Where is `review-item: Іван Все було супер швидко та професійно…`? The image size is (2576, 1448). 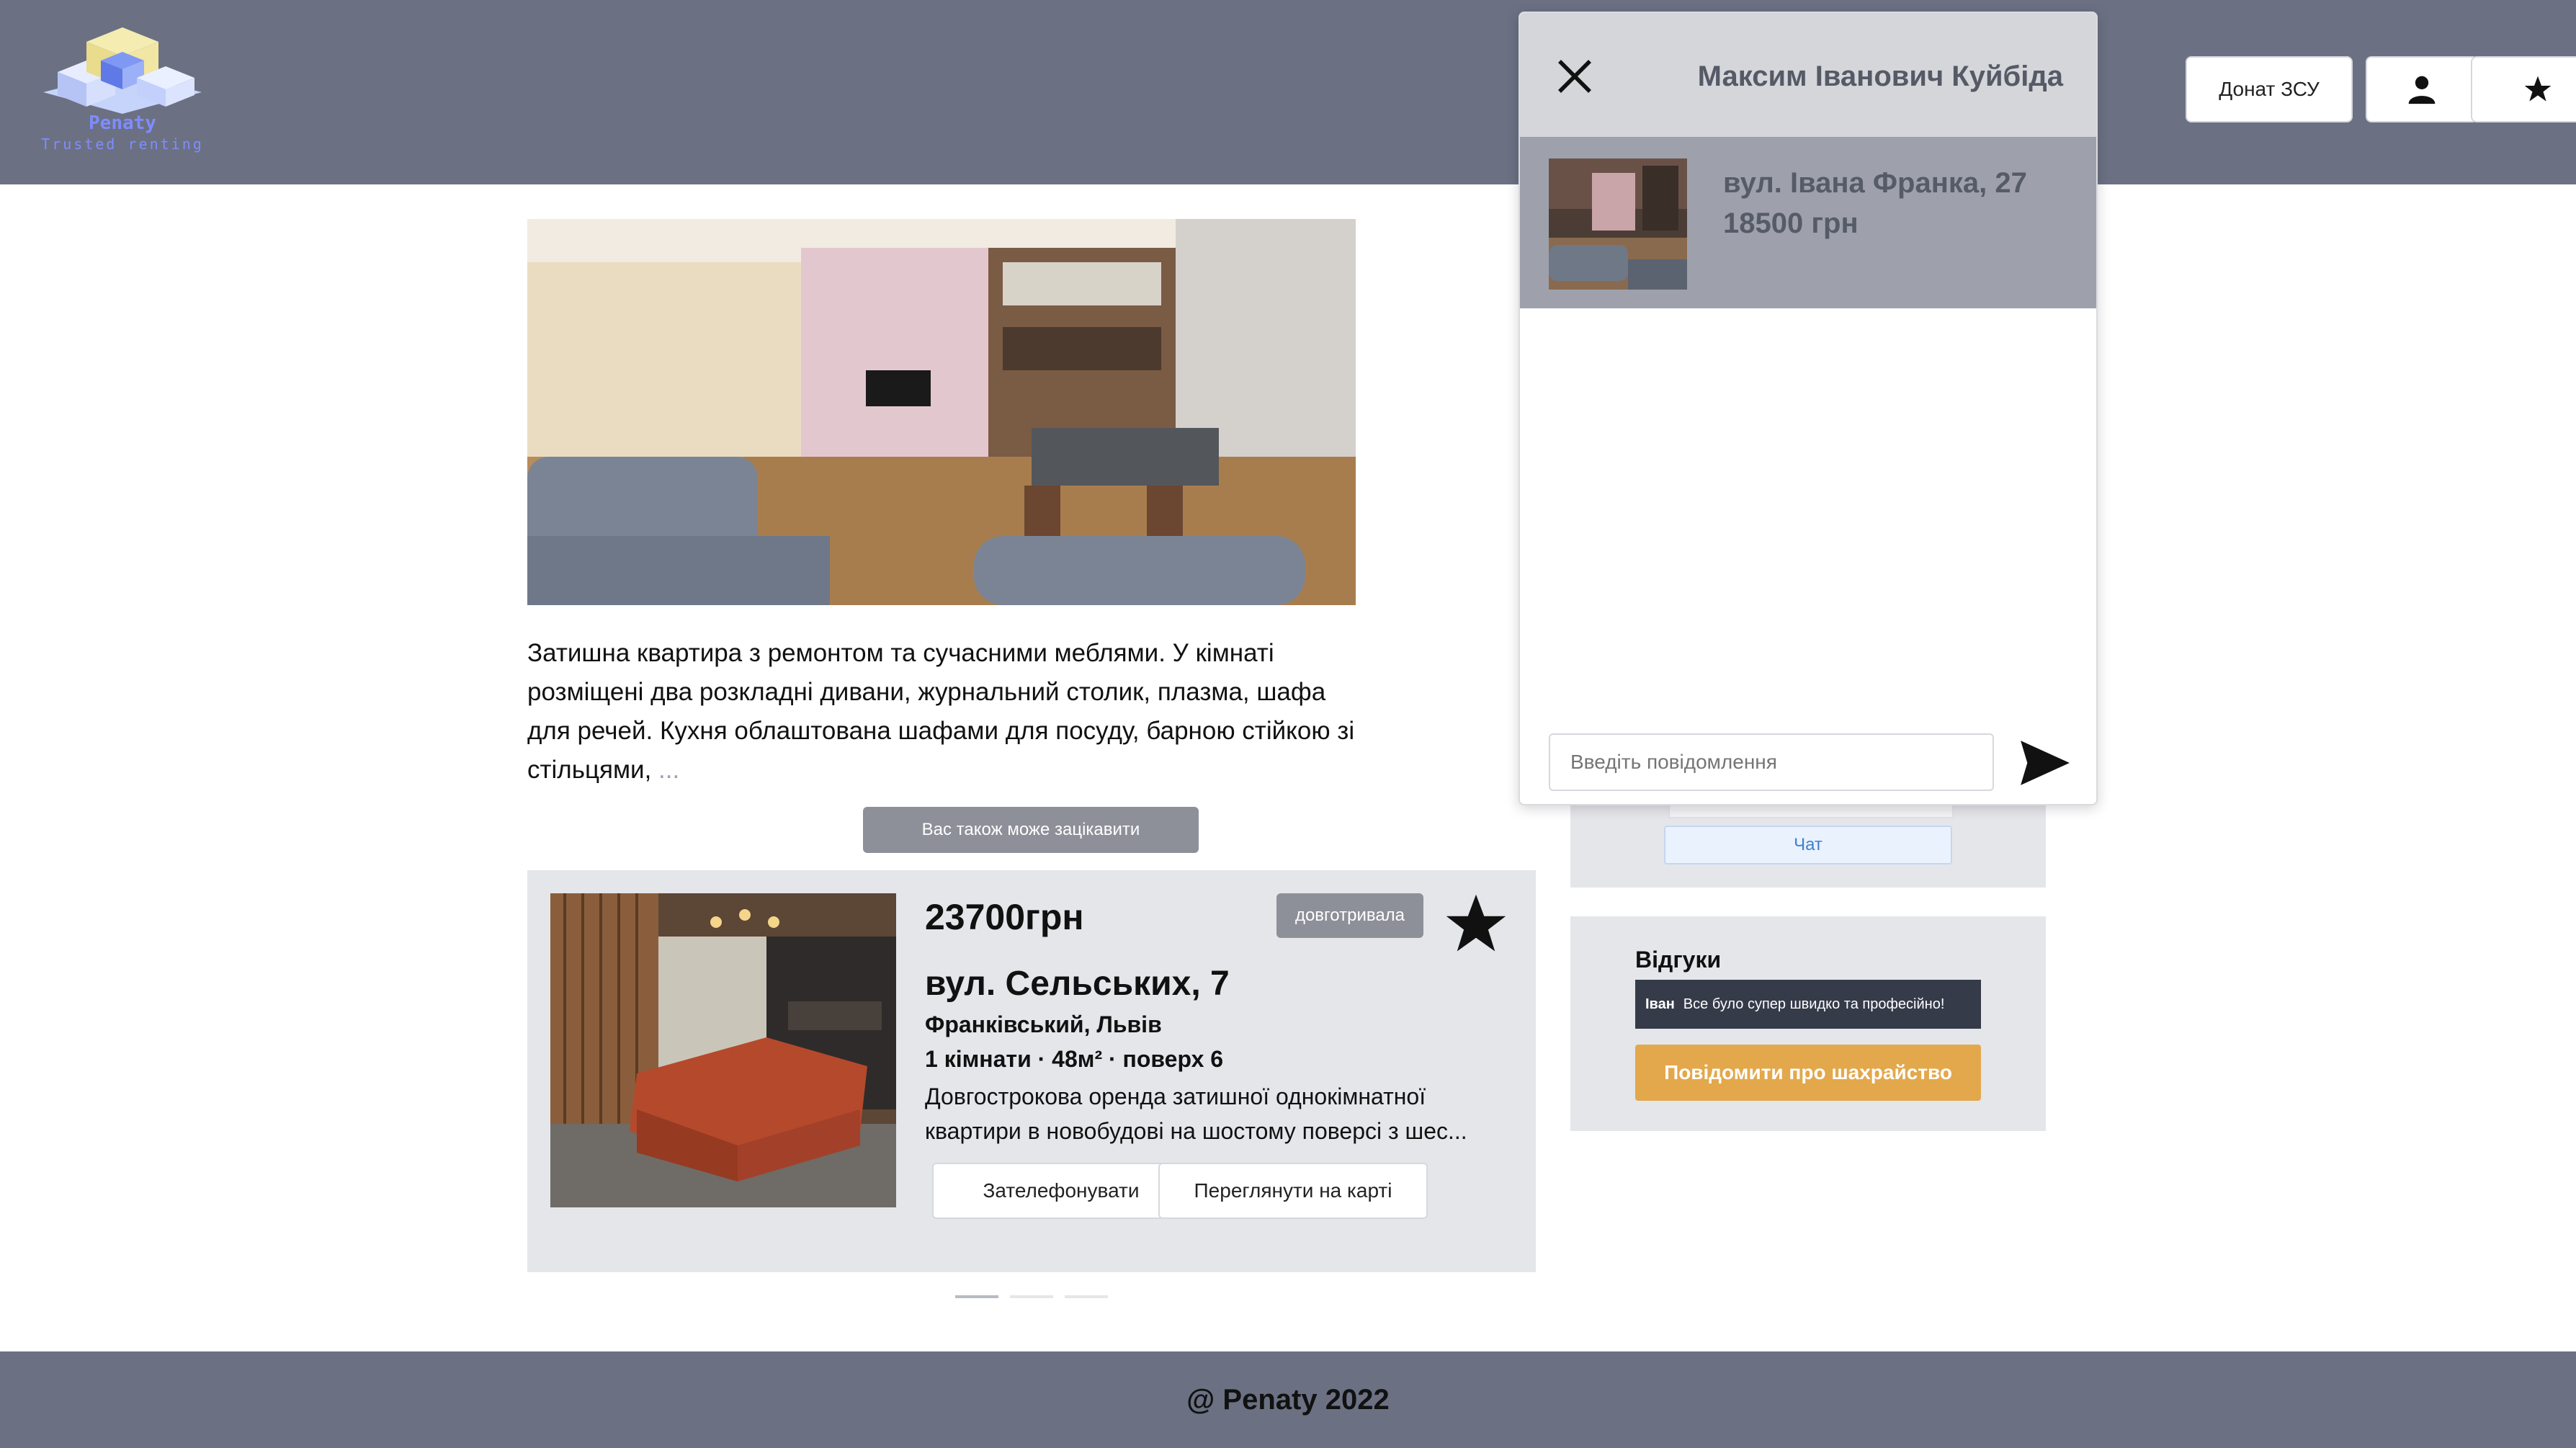 review-item: Іван Все було супер швидко та професійно… is located at coordinates (1808, 1004).